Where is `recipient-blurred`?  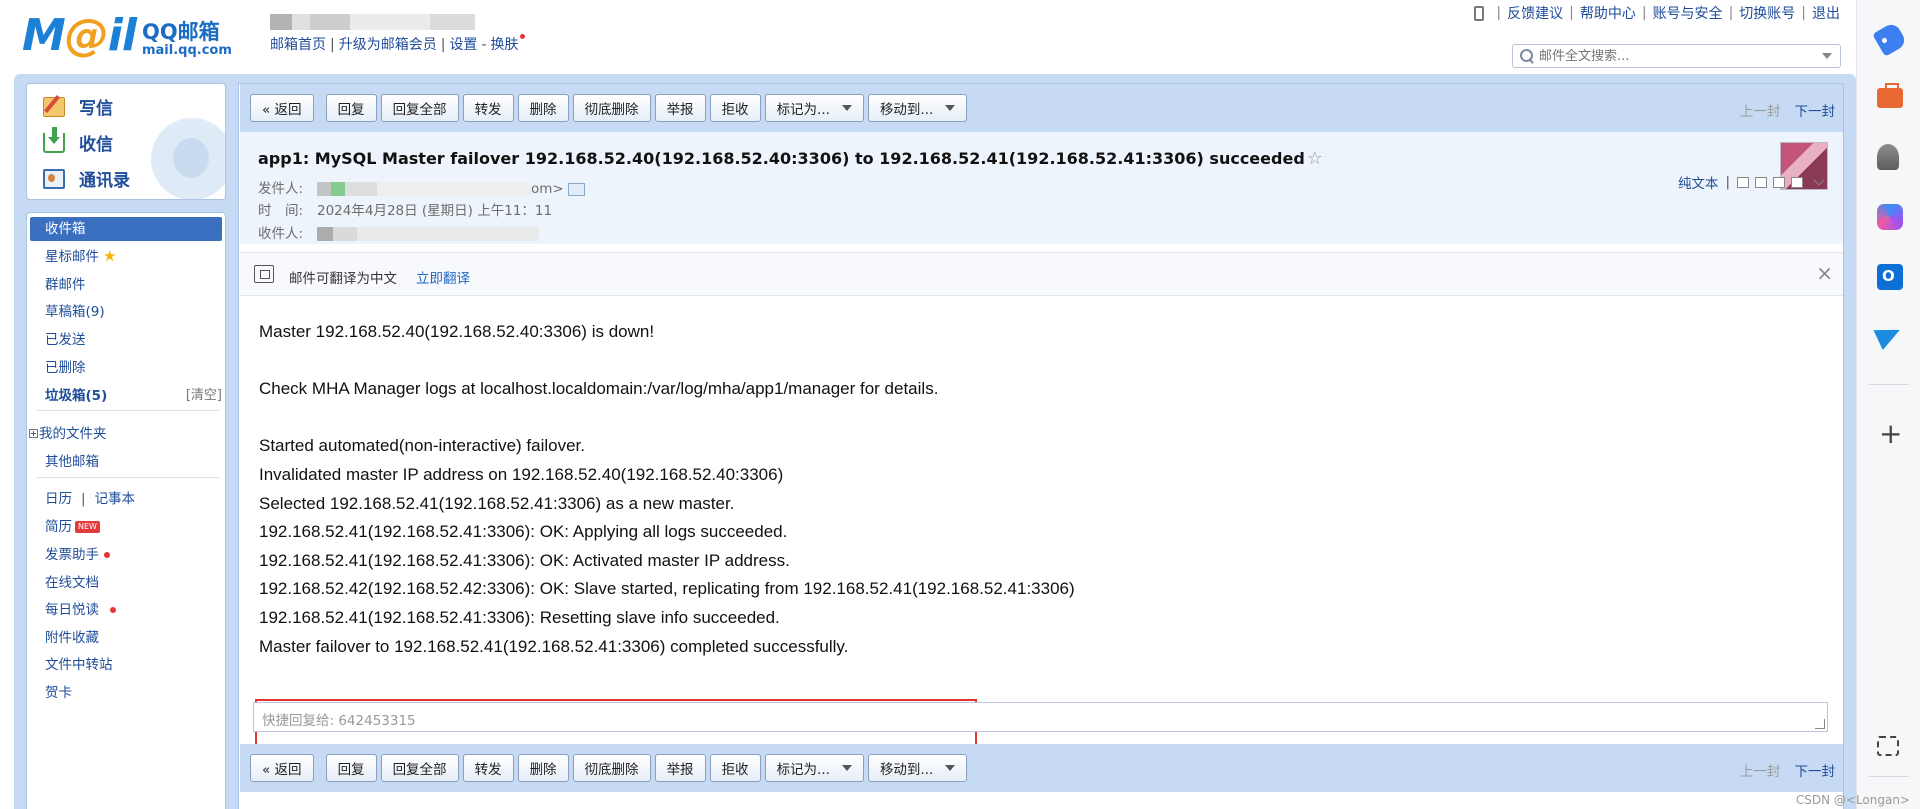 recipient-blurred is located at coordinates (428, 234).